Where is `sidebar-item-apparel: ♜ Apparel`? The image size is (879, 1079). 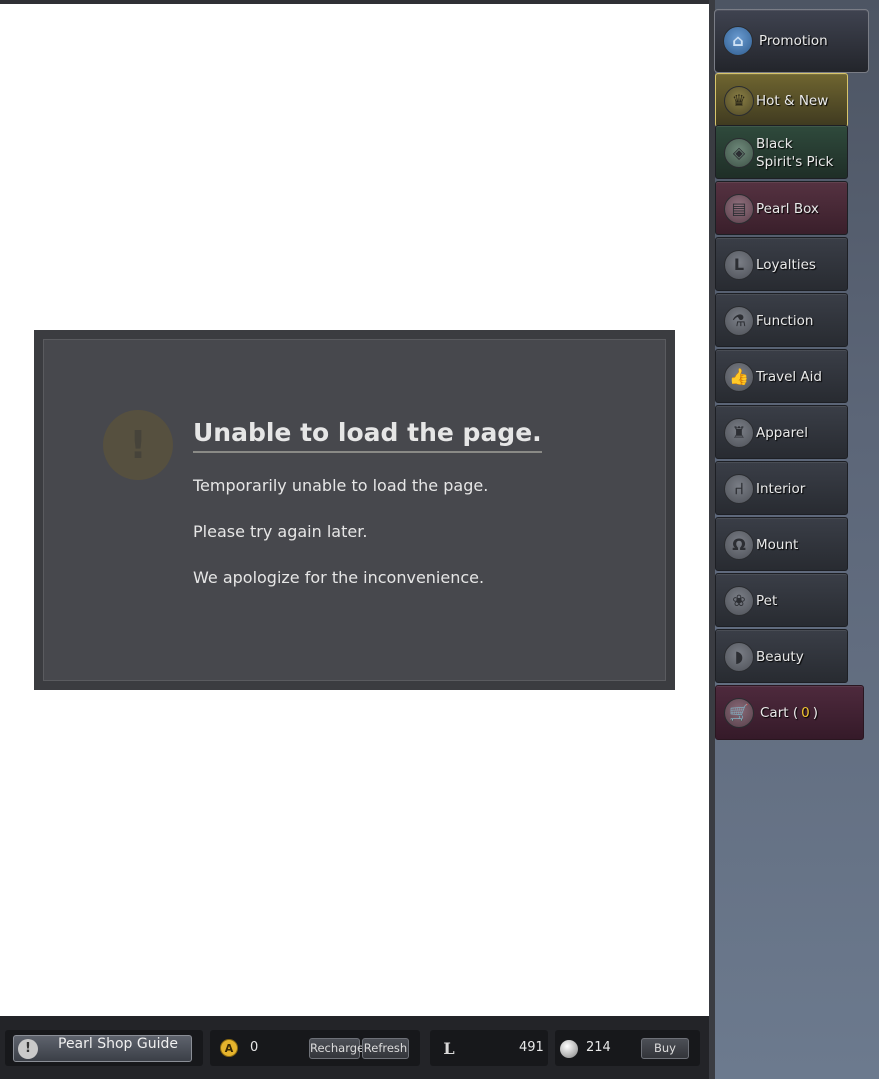 sidebar-item-apparel: ♜ Apparel is located at coordinates (781, 432).